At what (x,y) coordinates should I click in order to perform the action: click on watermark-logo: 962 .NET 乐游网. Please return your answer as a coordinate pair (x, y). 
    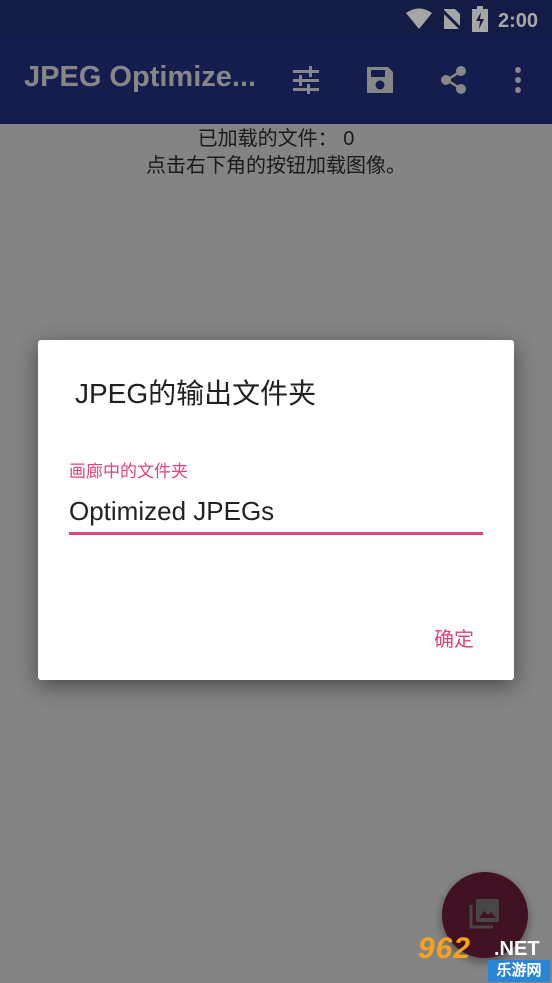
    Looking at the image, I should click on (481, 956).